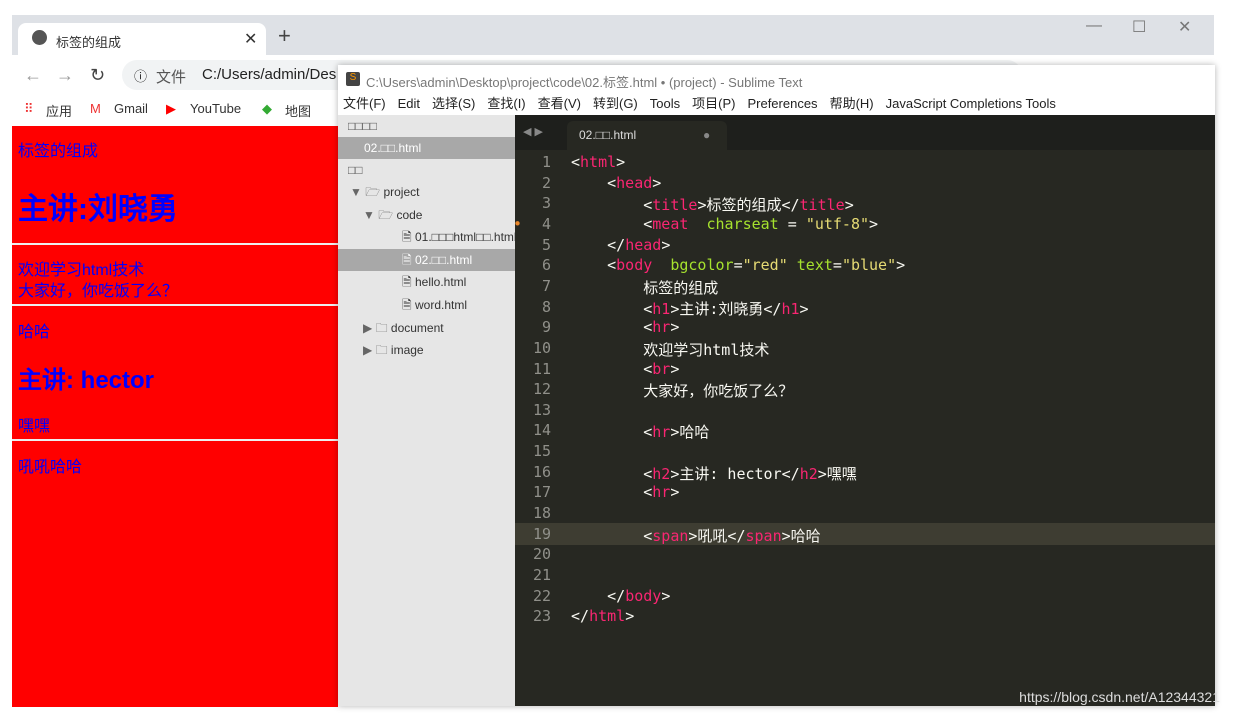  What do you see at coordinates (50, 467) in the screenshot?
I see `page-text: 吼吼哈哈` at bounding box center [50, 467].